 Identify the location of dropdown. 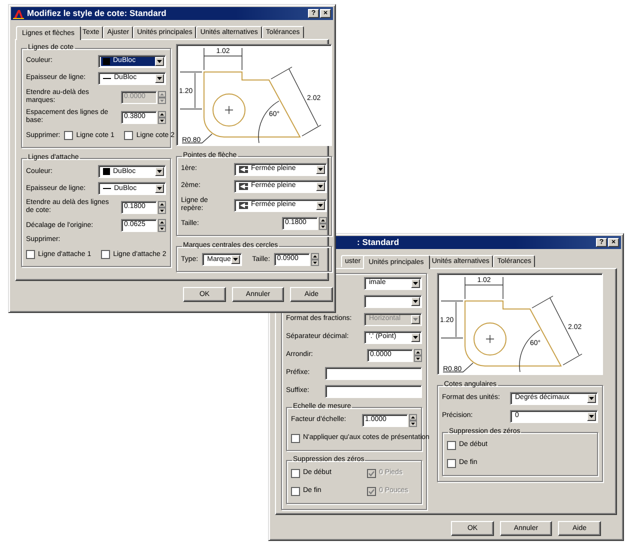
(393, 301).